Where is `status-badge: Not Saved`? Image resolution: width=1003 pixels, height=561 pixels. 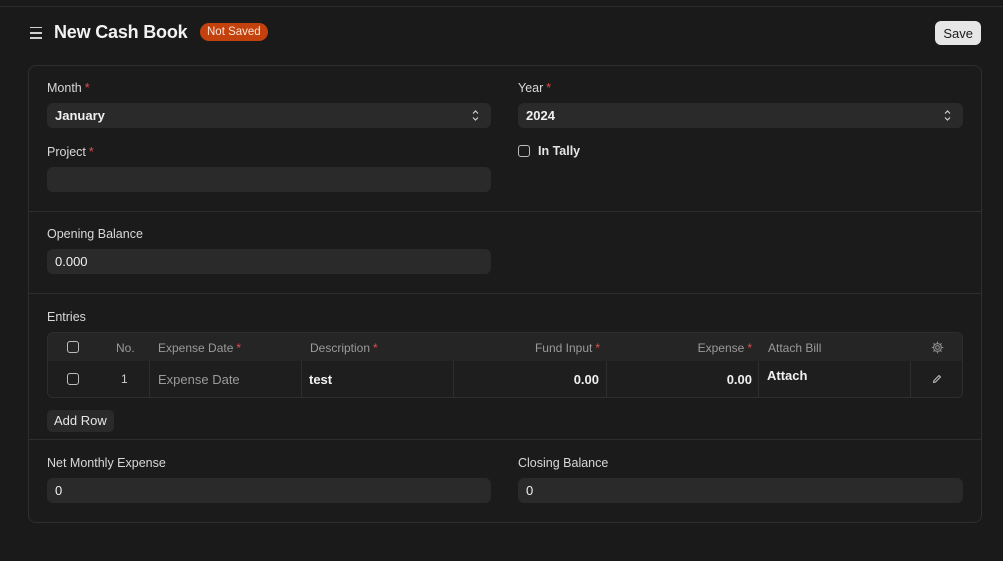 status-badge: Not Saved is located at coordinates (234, 32).